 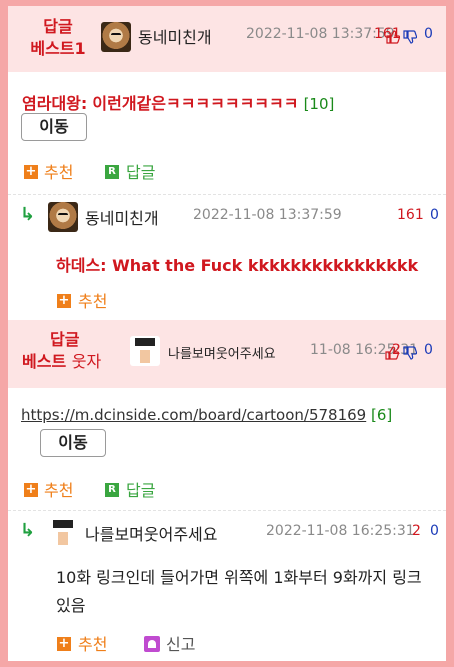 I want to click on best-tag-1: 답글 베스트1, so click(x=58, y=38).